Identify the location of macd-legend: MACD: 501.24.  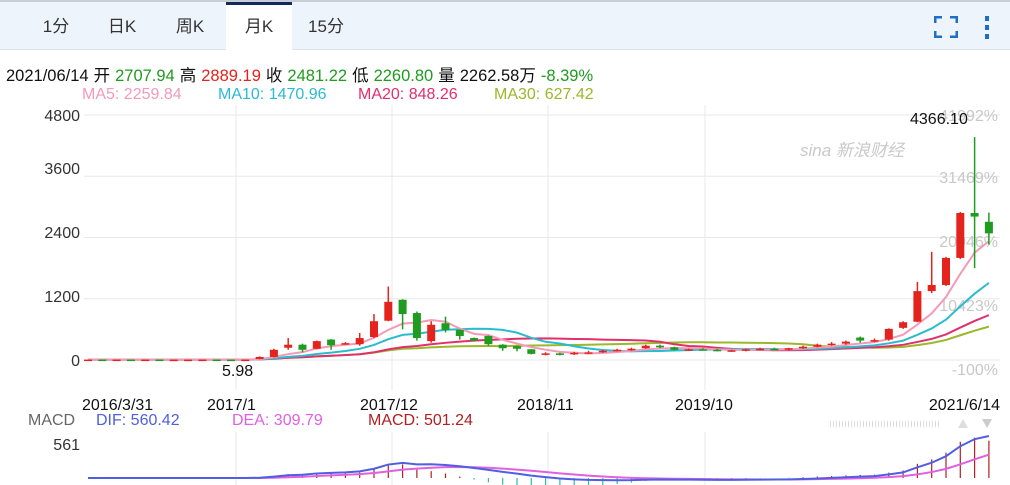
(420, 420).